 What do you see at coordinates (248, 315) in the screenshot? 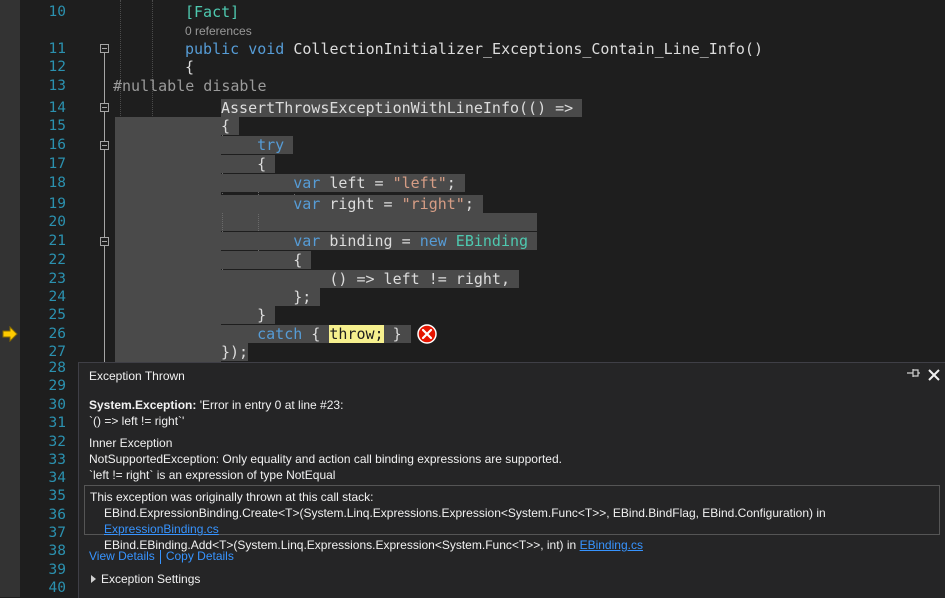
I see `code-line-25: }` at bounding box center [248, 315].